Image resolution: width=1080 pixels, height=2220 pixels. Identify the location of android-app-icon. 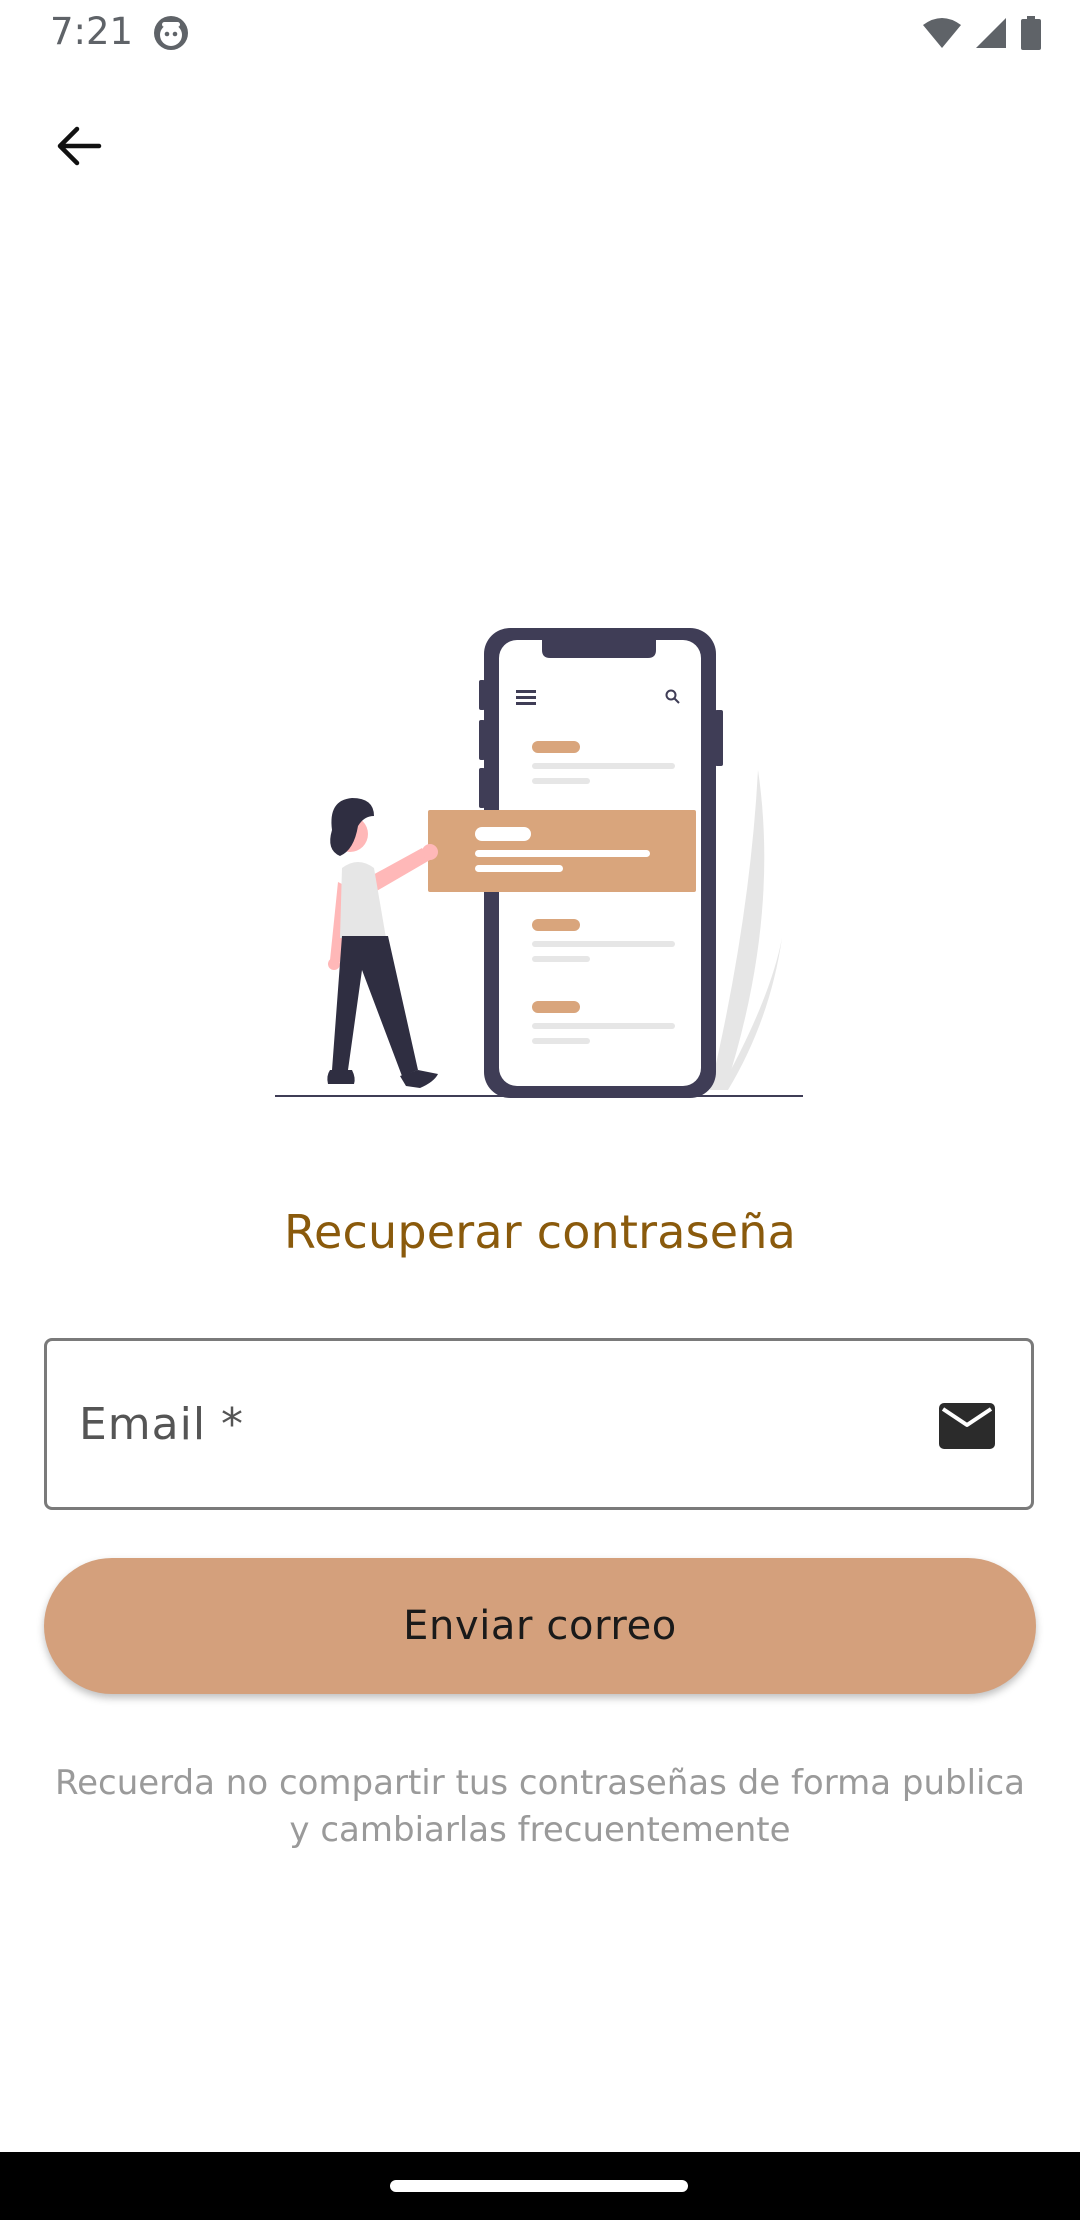
(171, 33).